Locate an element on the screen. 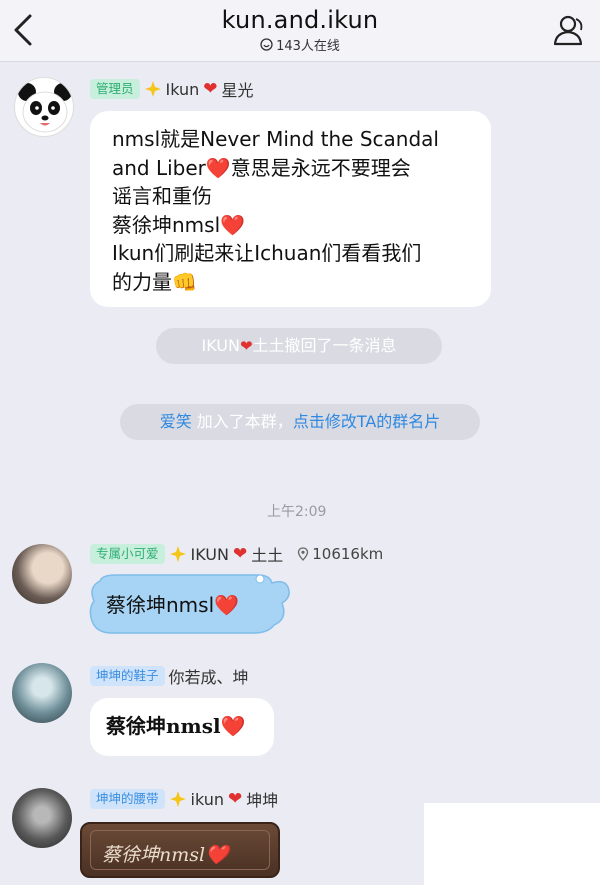 Image resolution: width=600 pixels, height=885 pixels. message-line: 谣言和重伤 is located at coordinates (162, 196).